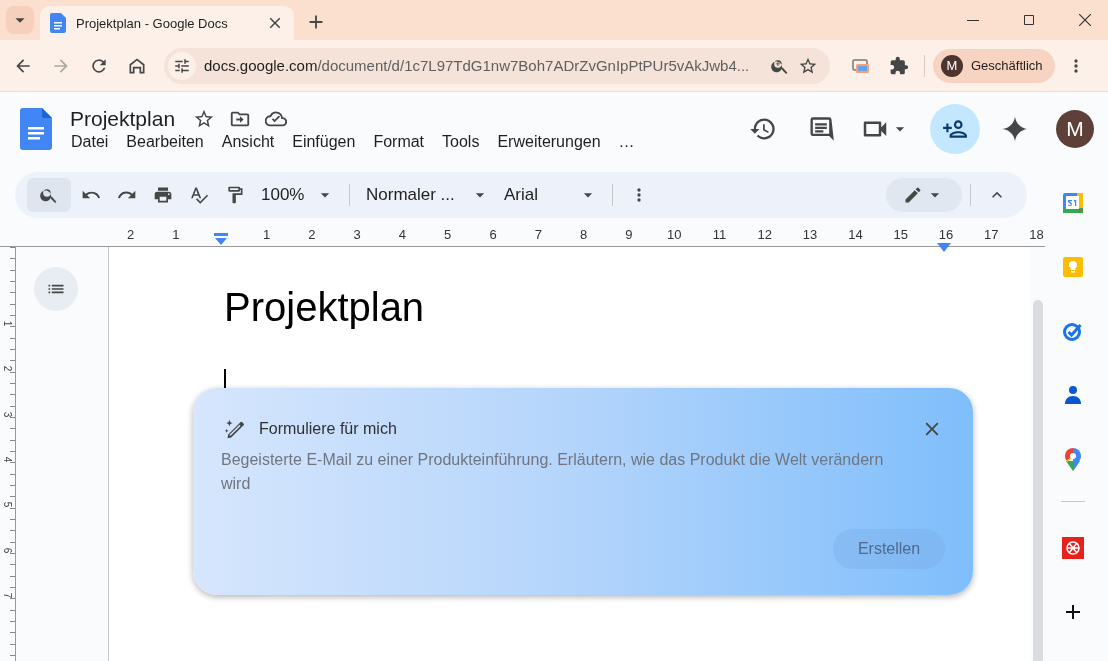 The image size is (1108, 661). I want to click on menu-item: Format, so click(399, 141).